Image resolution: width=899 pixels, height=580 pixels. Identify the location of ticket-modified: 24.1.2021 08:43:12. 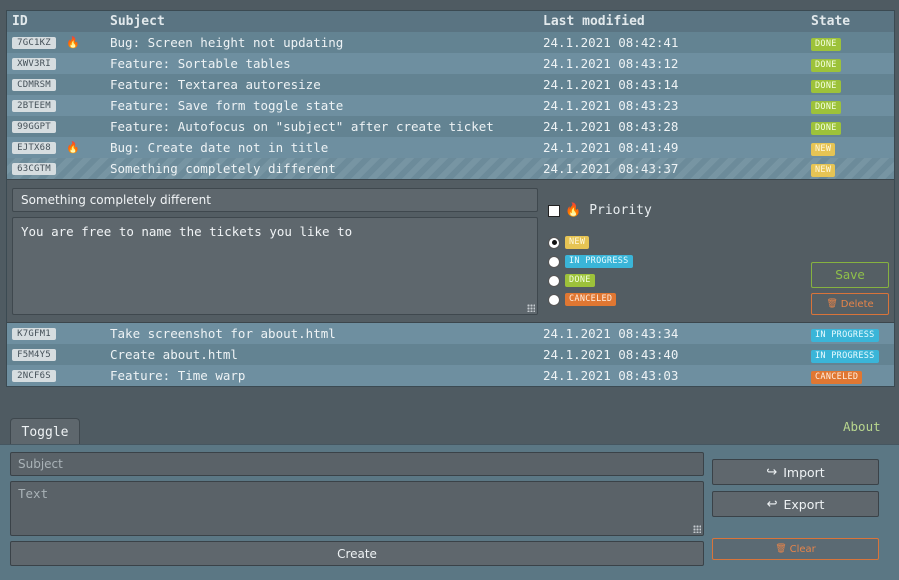
(611, 63).